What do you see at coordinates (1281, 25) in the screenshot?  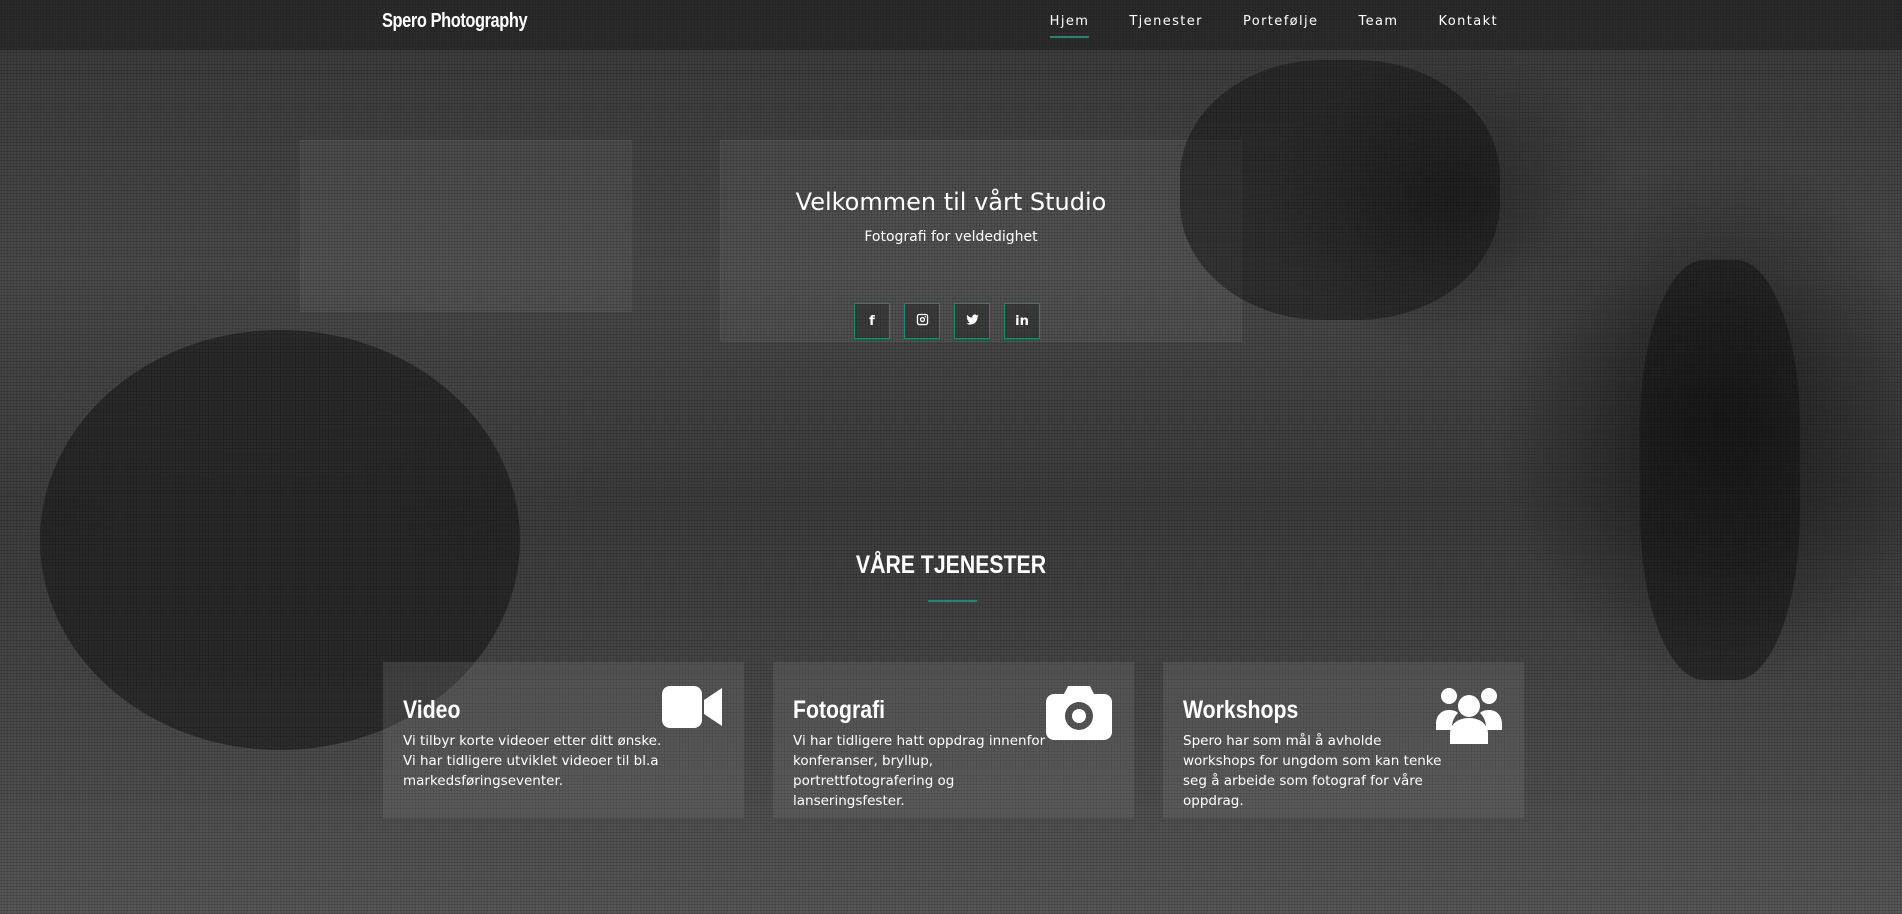 I see `nav-item-portefolje: Portefølje` at bounding box center [1281, 25].